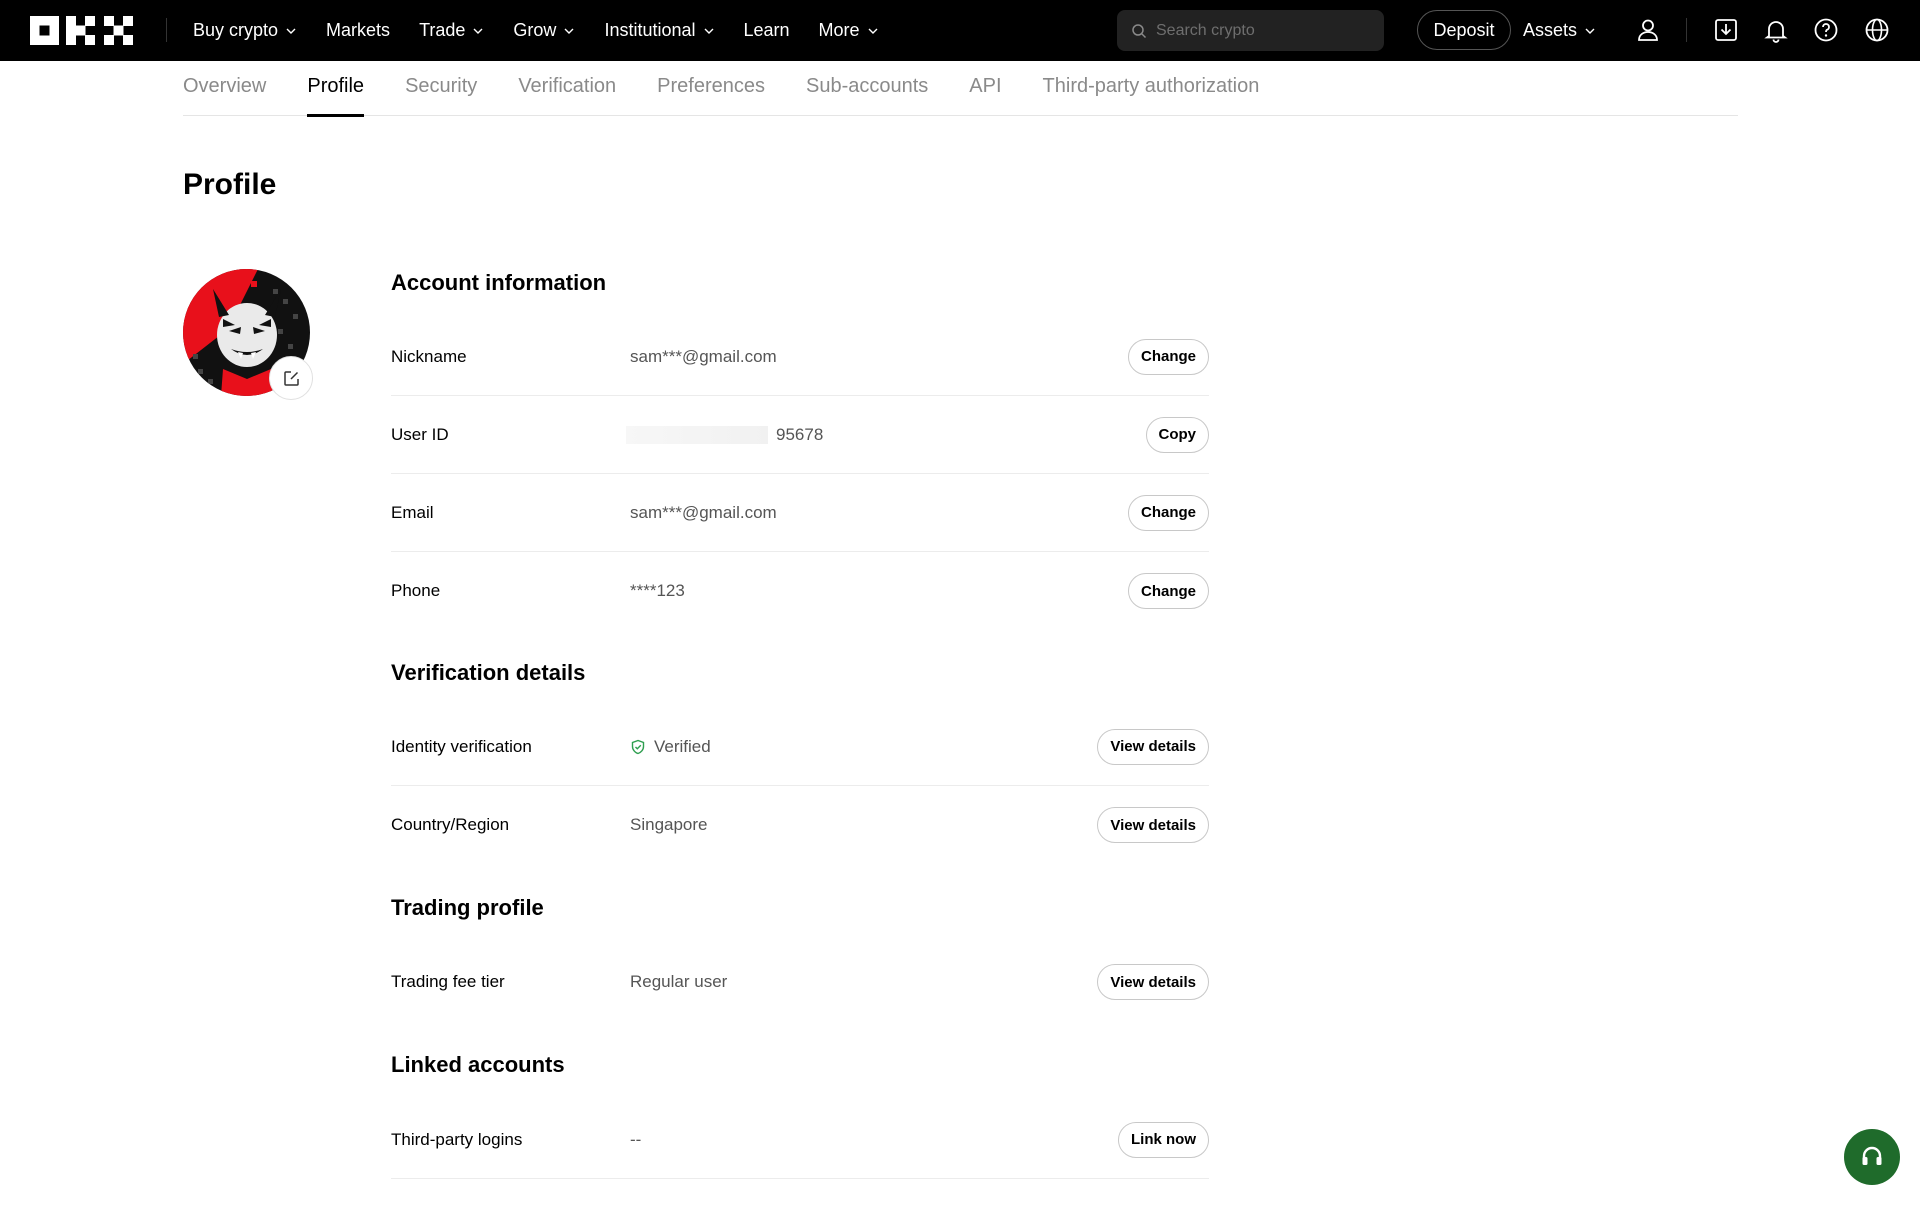 This screenshot has width=1920, height=1205. I want to click on row-label: Identity verification, so click(461, 746).